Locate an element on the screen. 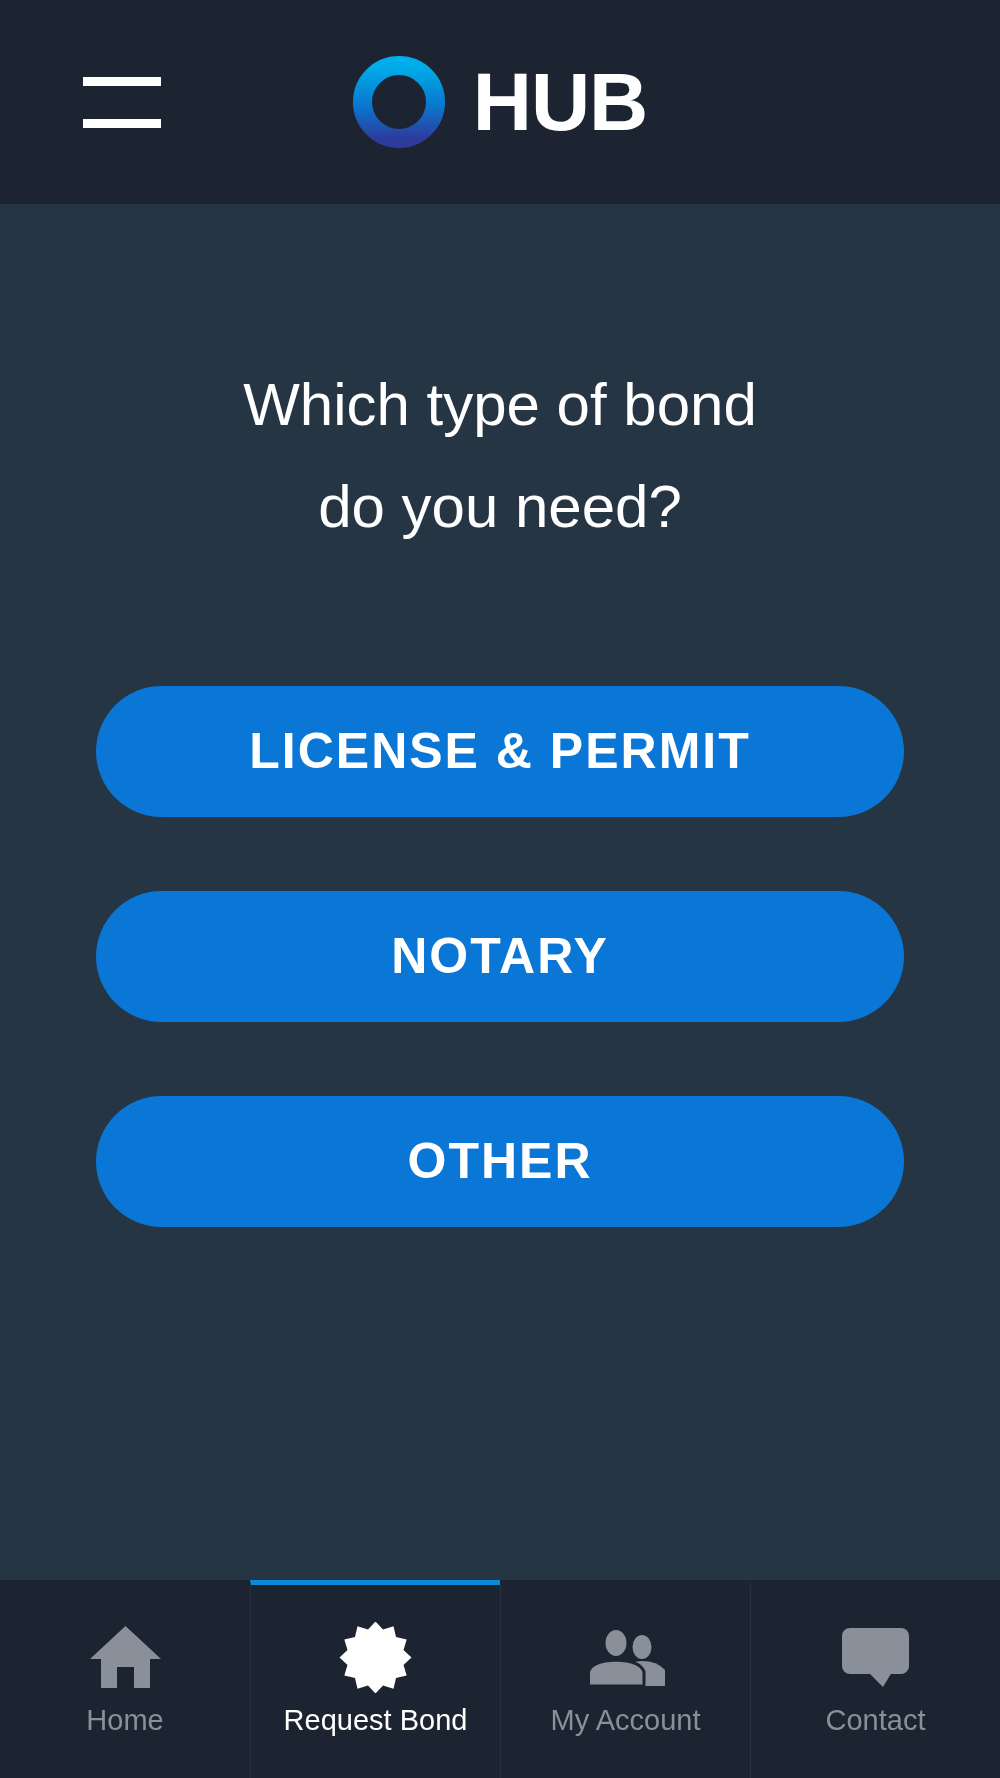  nav-tab: Request Bond is located at coordinates (375, 1679).